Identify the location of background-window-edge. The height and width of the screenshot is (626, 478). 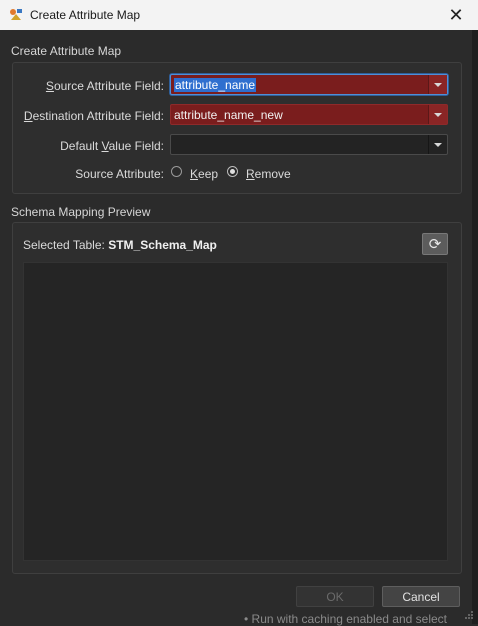
(475, 327).